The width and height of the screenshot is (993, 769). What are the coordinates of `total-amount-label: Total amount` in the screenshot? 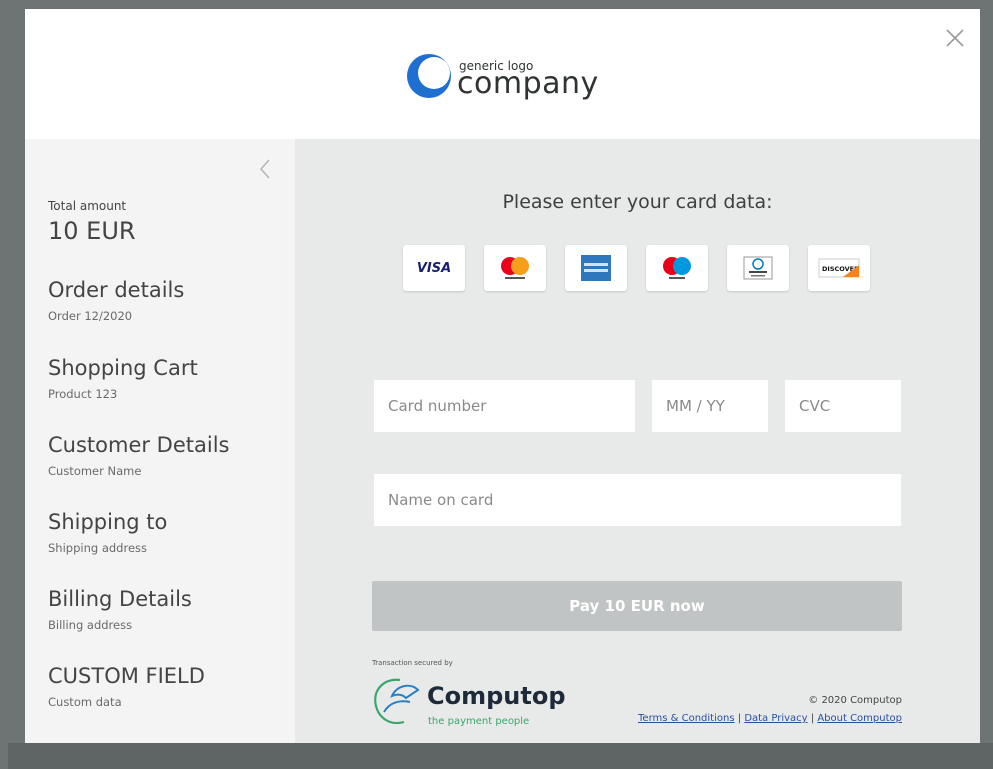 It's located at (87, 206).